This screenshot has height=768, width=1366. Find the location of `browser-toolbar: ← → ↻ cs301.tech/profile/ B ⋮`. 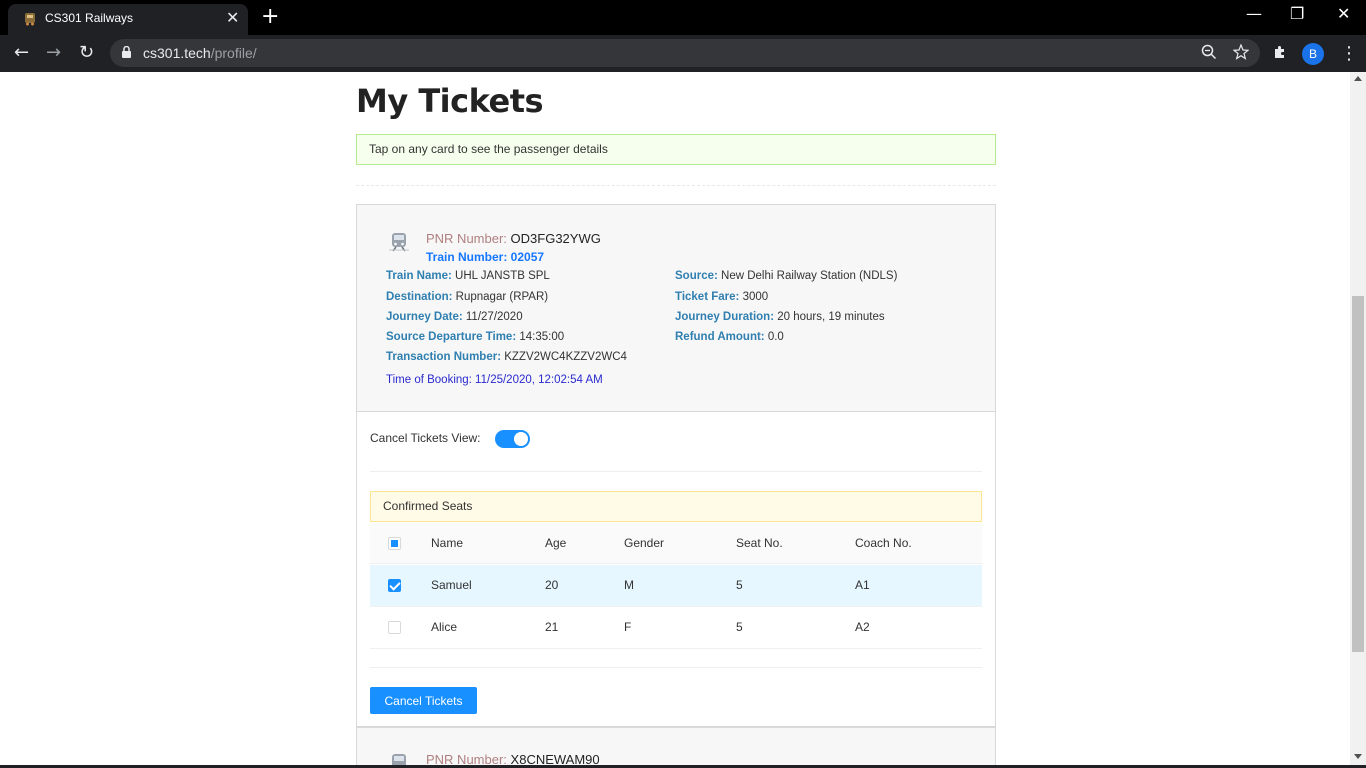

browser-toolbar: ← → ↻ cs301.tech/profile/ B ⋮ is located at coordinates (683, 53).